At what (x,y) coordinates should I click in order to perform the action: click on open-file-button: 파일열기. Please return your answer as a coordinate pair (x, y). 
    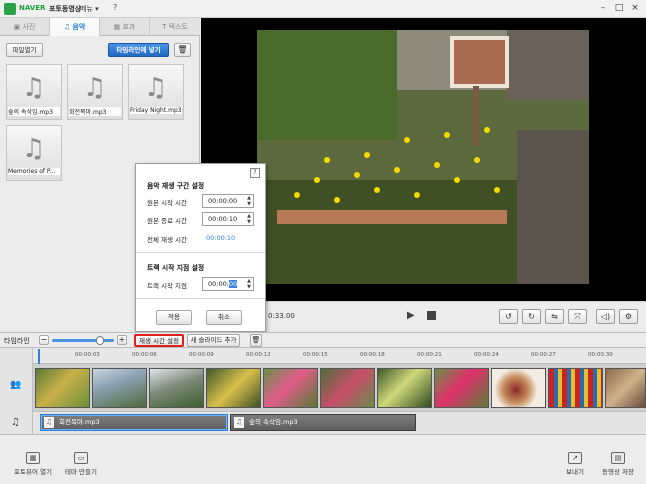
    Looking at the image, I should click on (24, 50).